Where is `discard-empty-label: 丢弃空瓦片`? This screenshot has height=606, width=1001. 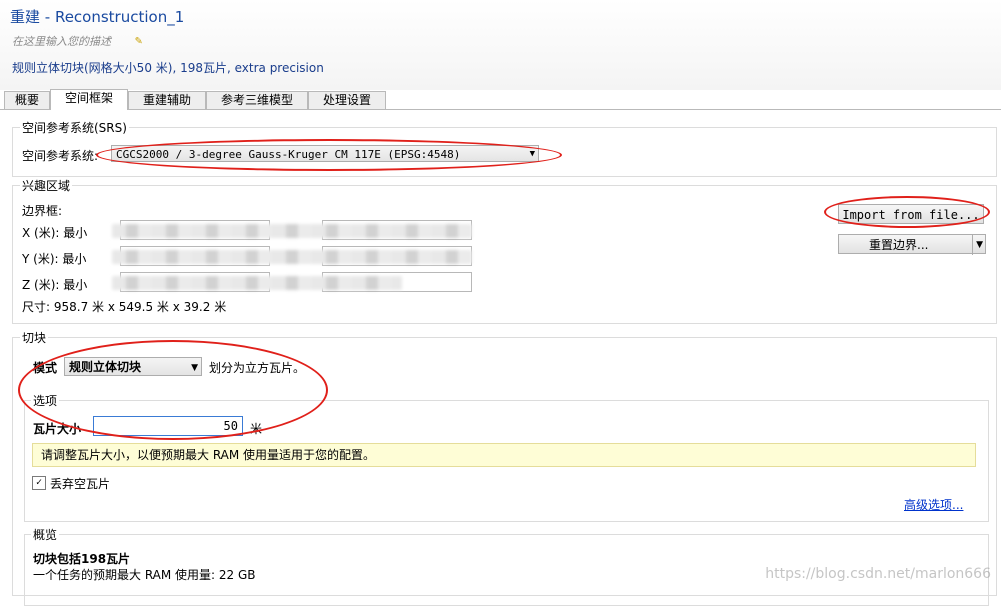 discard-empty-label: 丢弃空瓦片 is located at coordinates (80, 484).